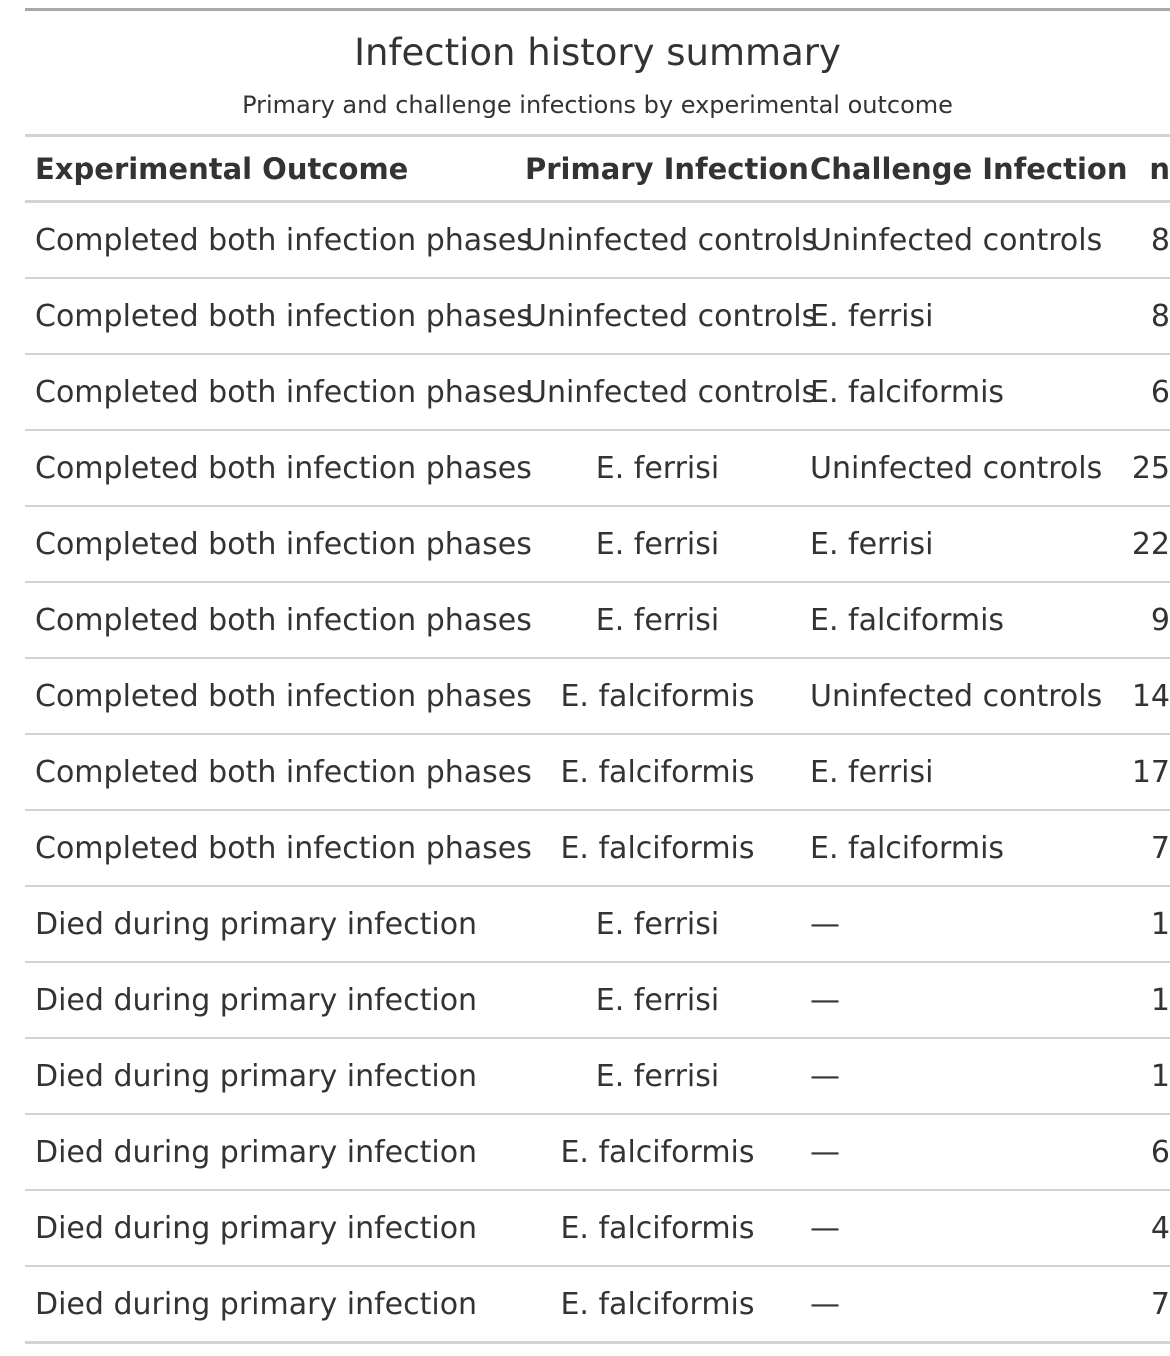 This screenshot has width=1170, height=1356. I want to click on cell-n: 25, so click(1145, 468).